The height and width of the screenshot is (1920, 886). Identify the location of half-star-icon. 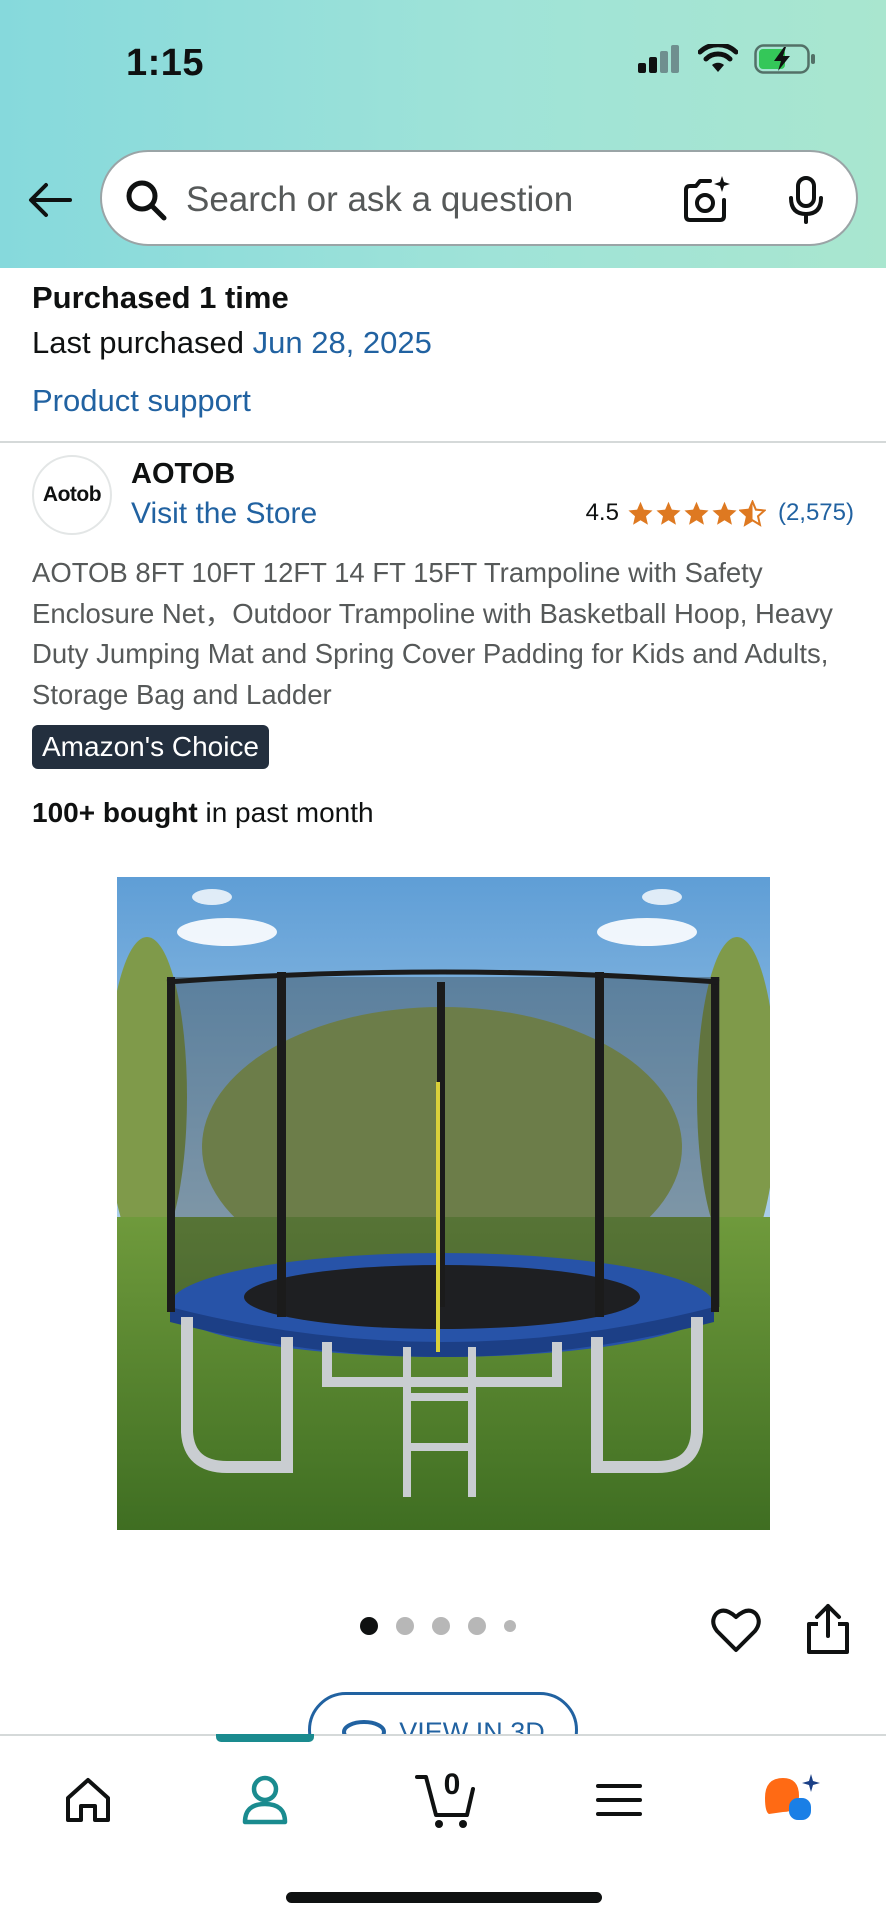
(752, 513).